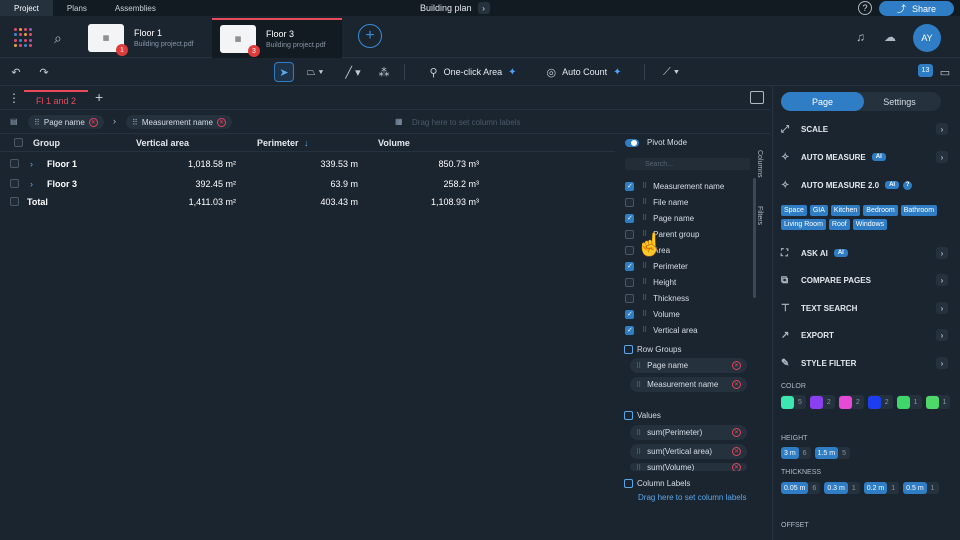 The height and width of the screenshot is (540, 960). Describe the element at coordinates (656, 266) in the screenshot. I see `column-item: ⠿ Perimeter` at that location.